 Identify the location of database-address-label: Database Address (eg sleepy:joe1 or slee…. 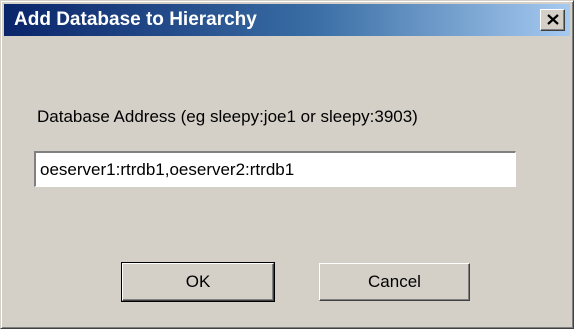
(227, 116).